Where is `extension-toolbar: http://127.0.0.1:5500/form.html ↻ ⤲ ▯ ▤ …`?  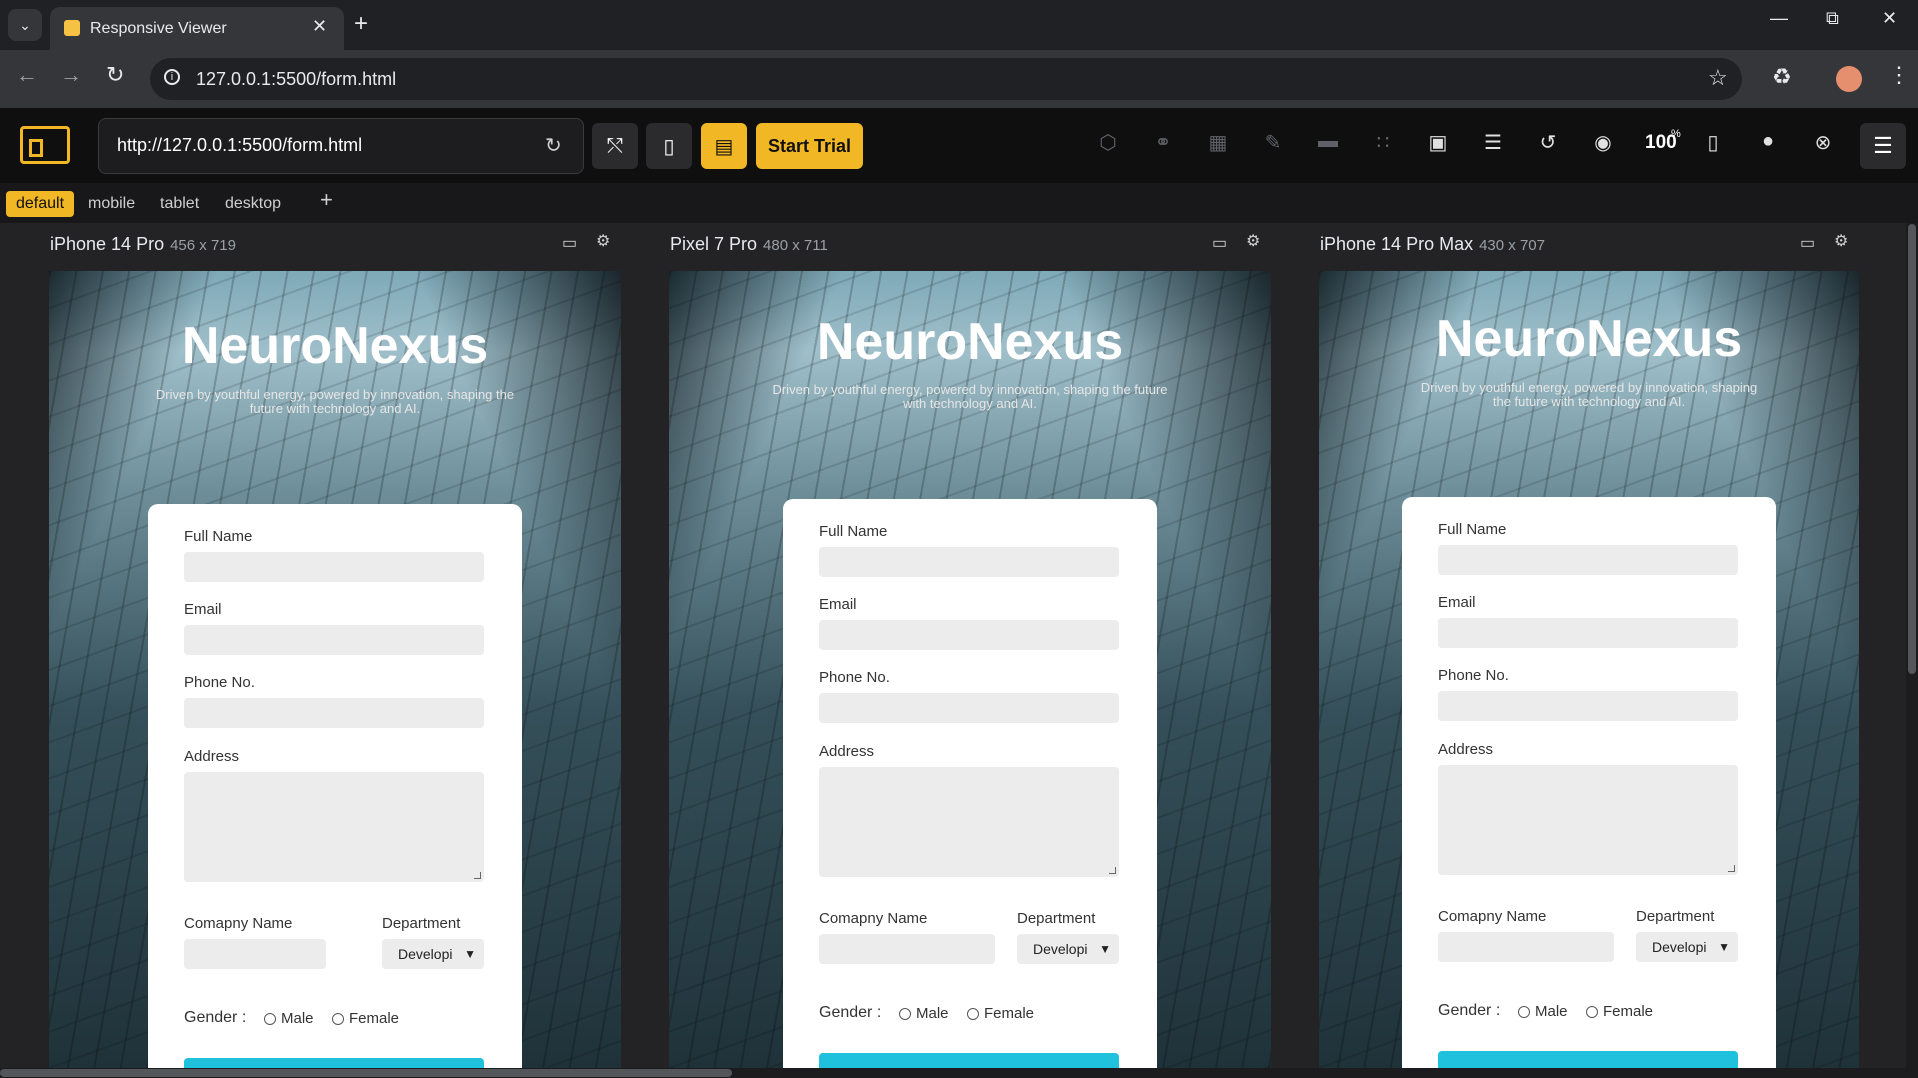 extension-toolbar: http://127.0.0.1:5500/form.html ↻ ⤲ ▯ ▤ … is located at coordinates (959, 145).